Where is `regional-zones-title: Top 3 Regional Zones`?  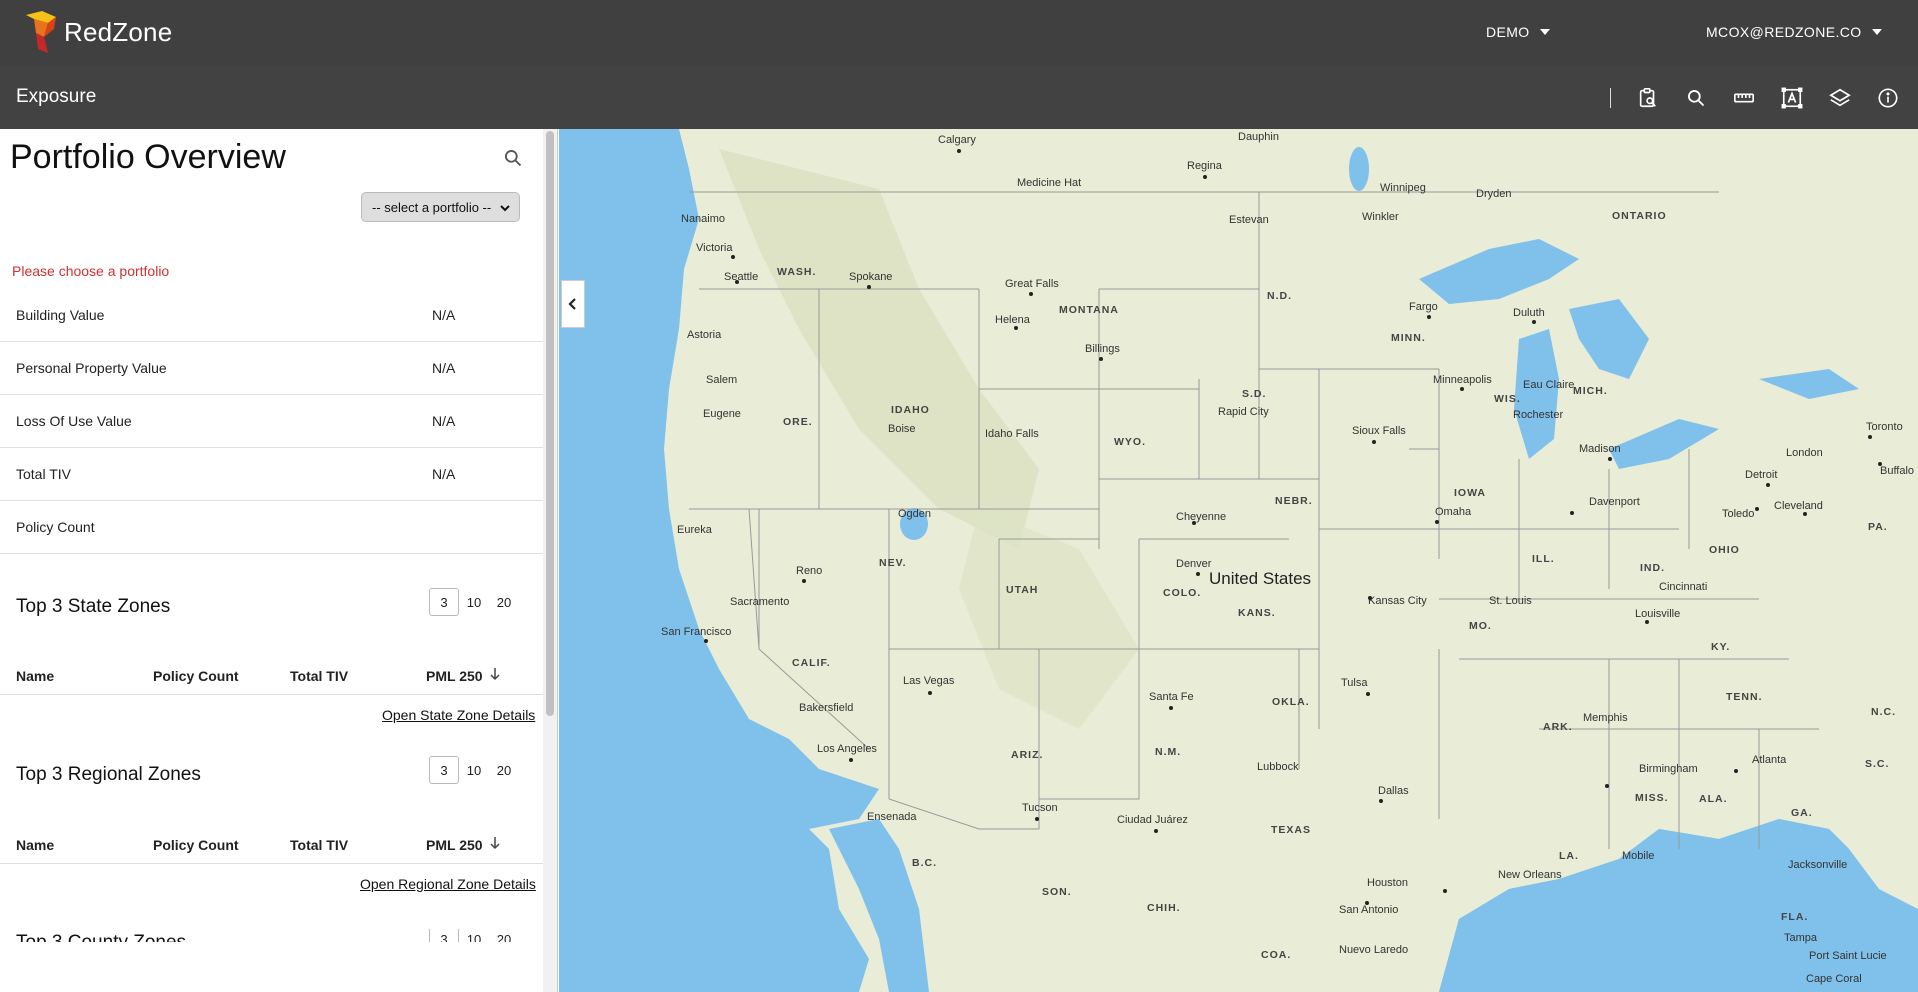 regional-zones-title: Top 3 Regional Zones is located at coordinates (108, 774).